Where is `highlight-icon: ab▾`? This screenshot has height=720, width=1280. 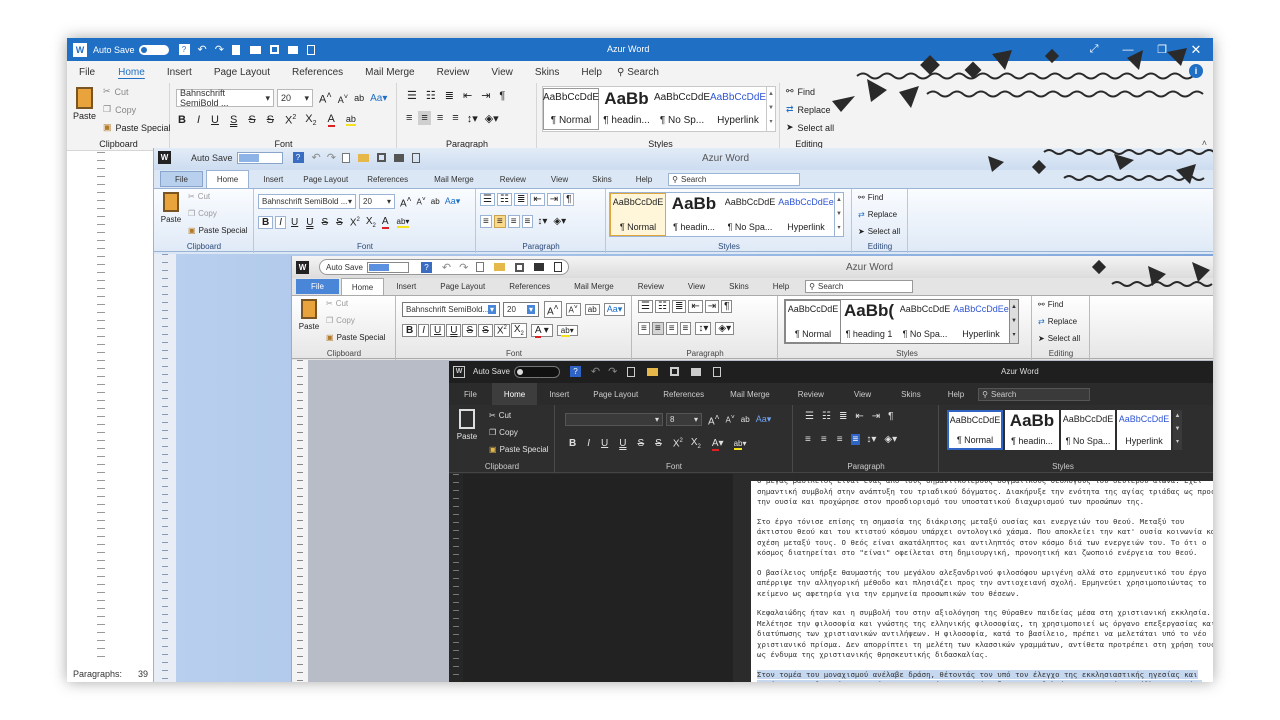
highlight-icon: ab▾ is located at coordinates (739, 444).